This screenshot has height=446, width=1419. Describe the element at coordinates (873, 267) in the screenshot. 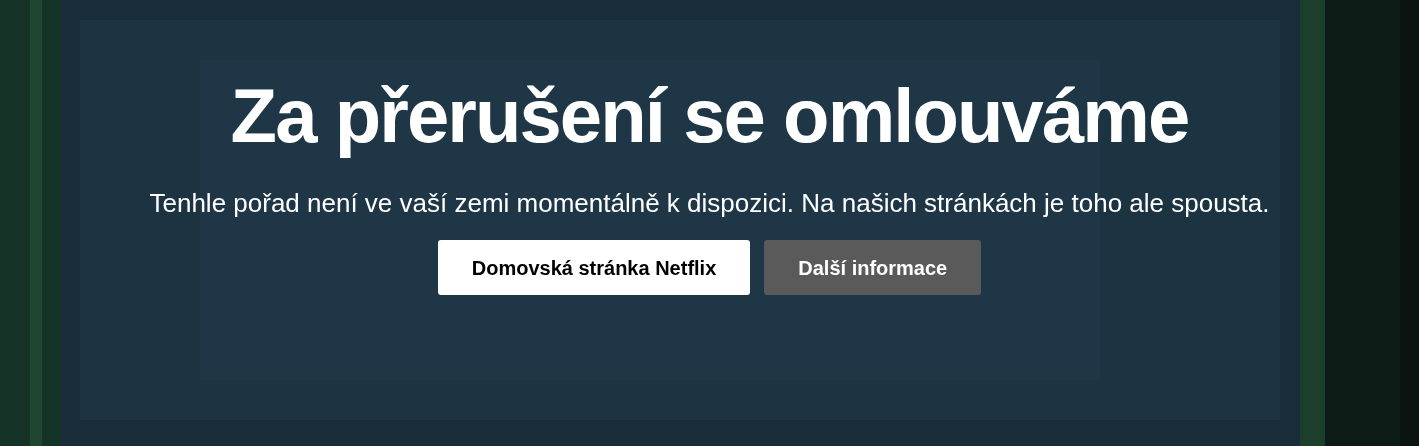

I see `more-info-button: Další informace` at that location.